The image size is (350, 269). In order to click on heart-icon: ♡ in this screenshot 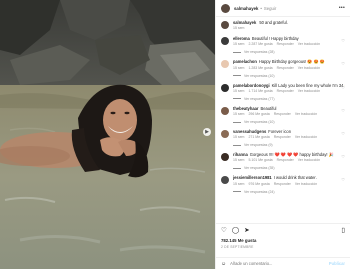, I will do `click(224, 231)`.